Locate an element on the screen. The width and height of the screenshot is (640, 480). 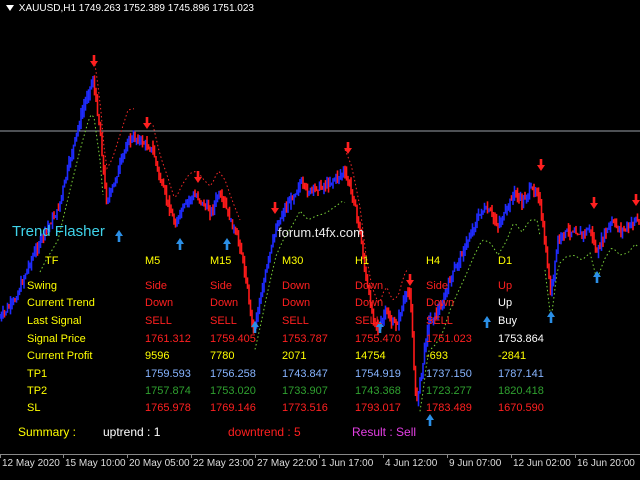
indicator-title: Trend Flasher is located at coordinates (58, 231).